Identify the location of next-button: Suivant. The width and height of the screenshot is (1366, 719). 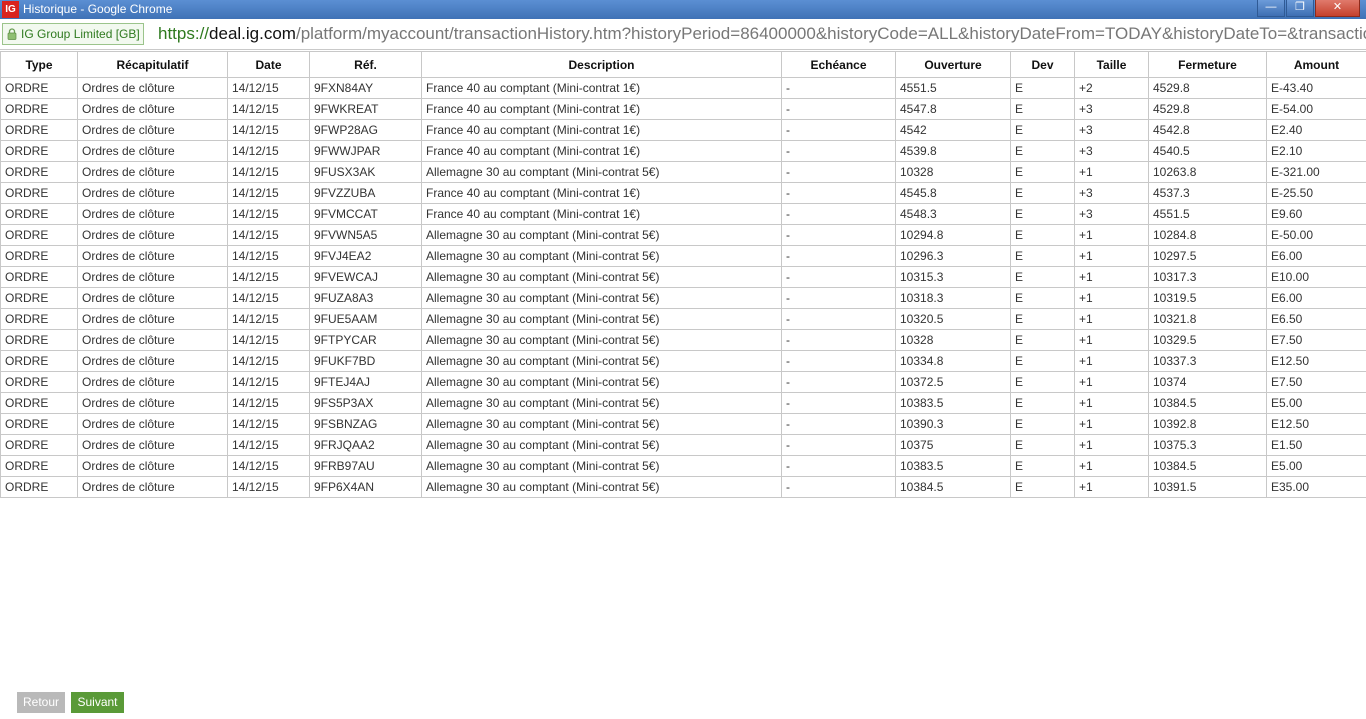
(97, 702).